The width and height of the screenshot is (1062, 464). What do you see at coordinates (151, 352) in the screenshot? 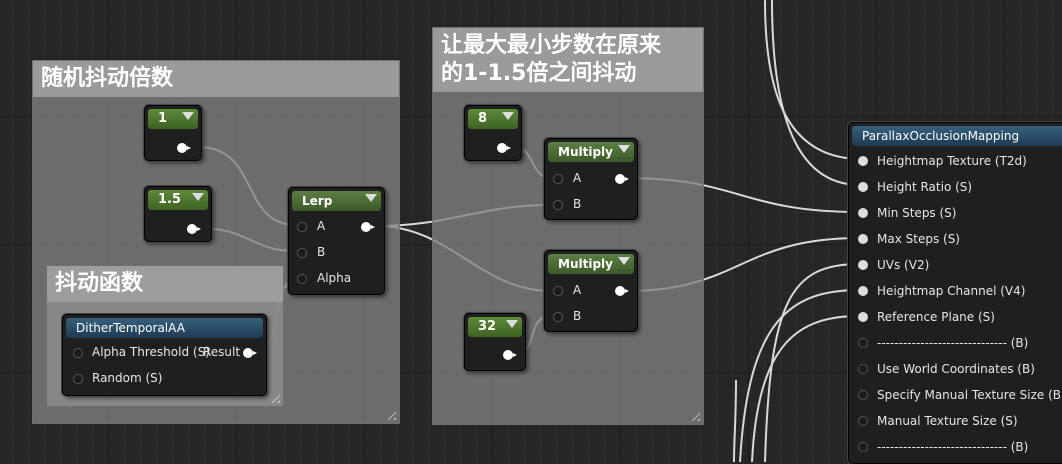
I see `pin-label-alpha-threshold: Alpha Threshold (S)` at bounding box center [151, 352].